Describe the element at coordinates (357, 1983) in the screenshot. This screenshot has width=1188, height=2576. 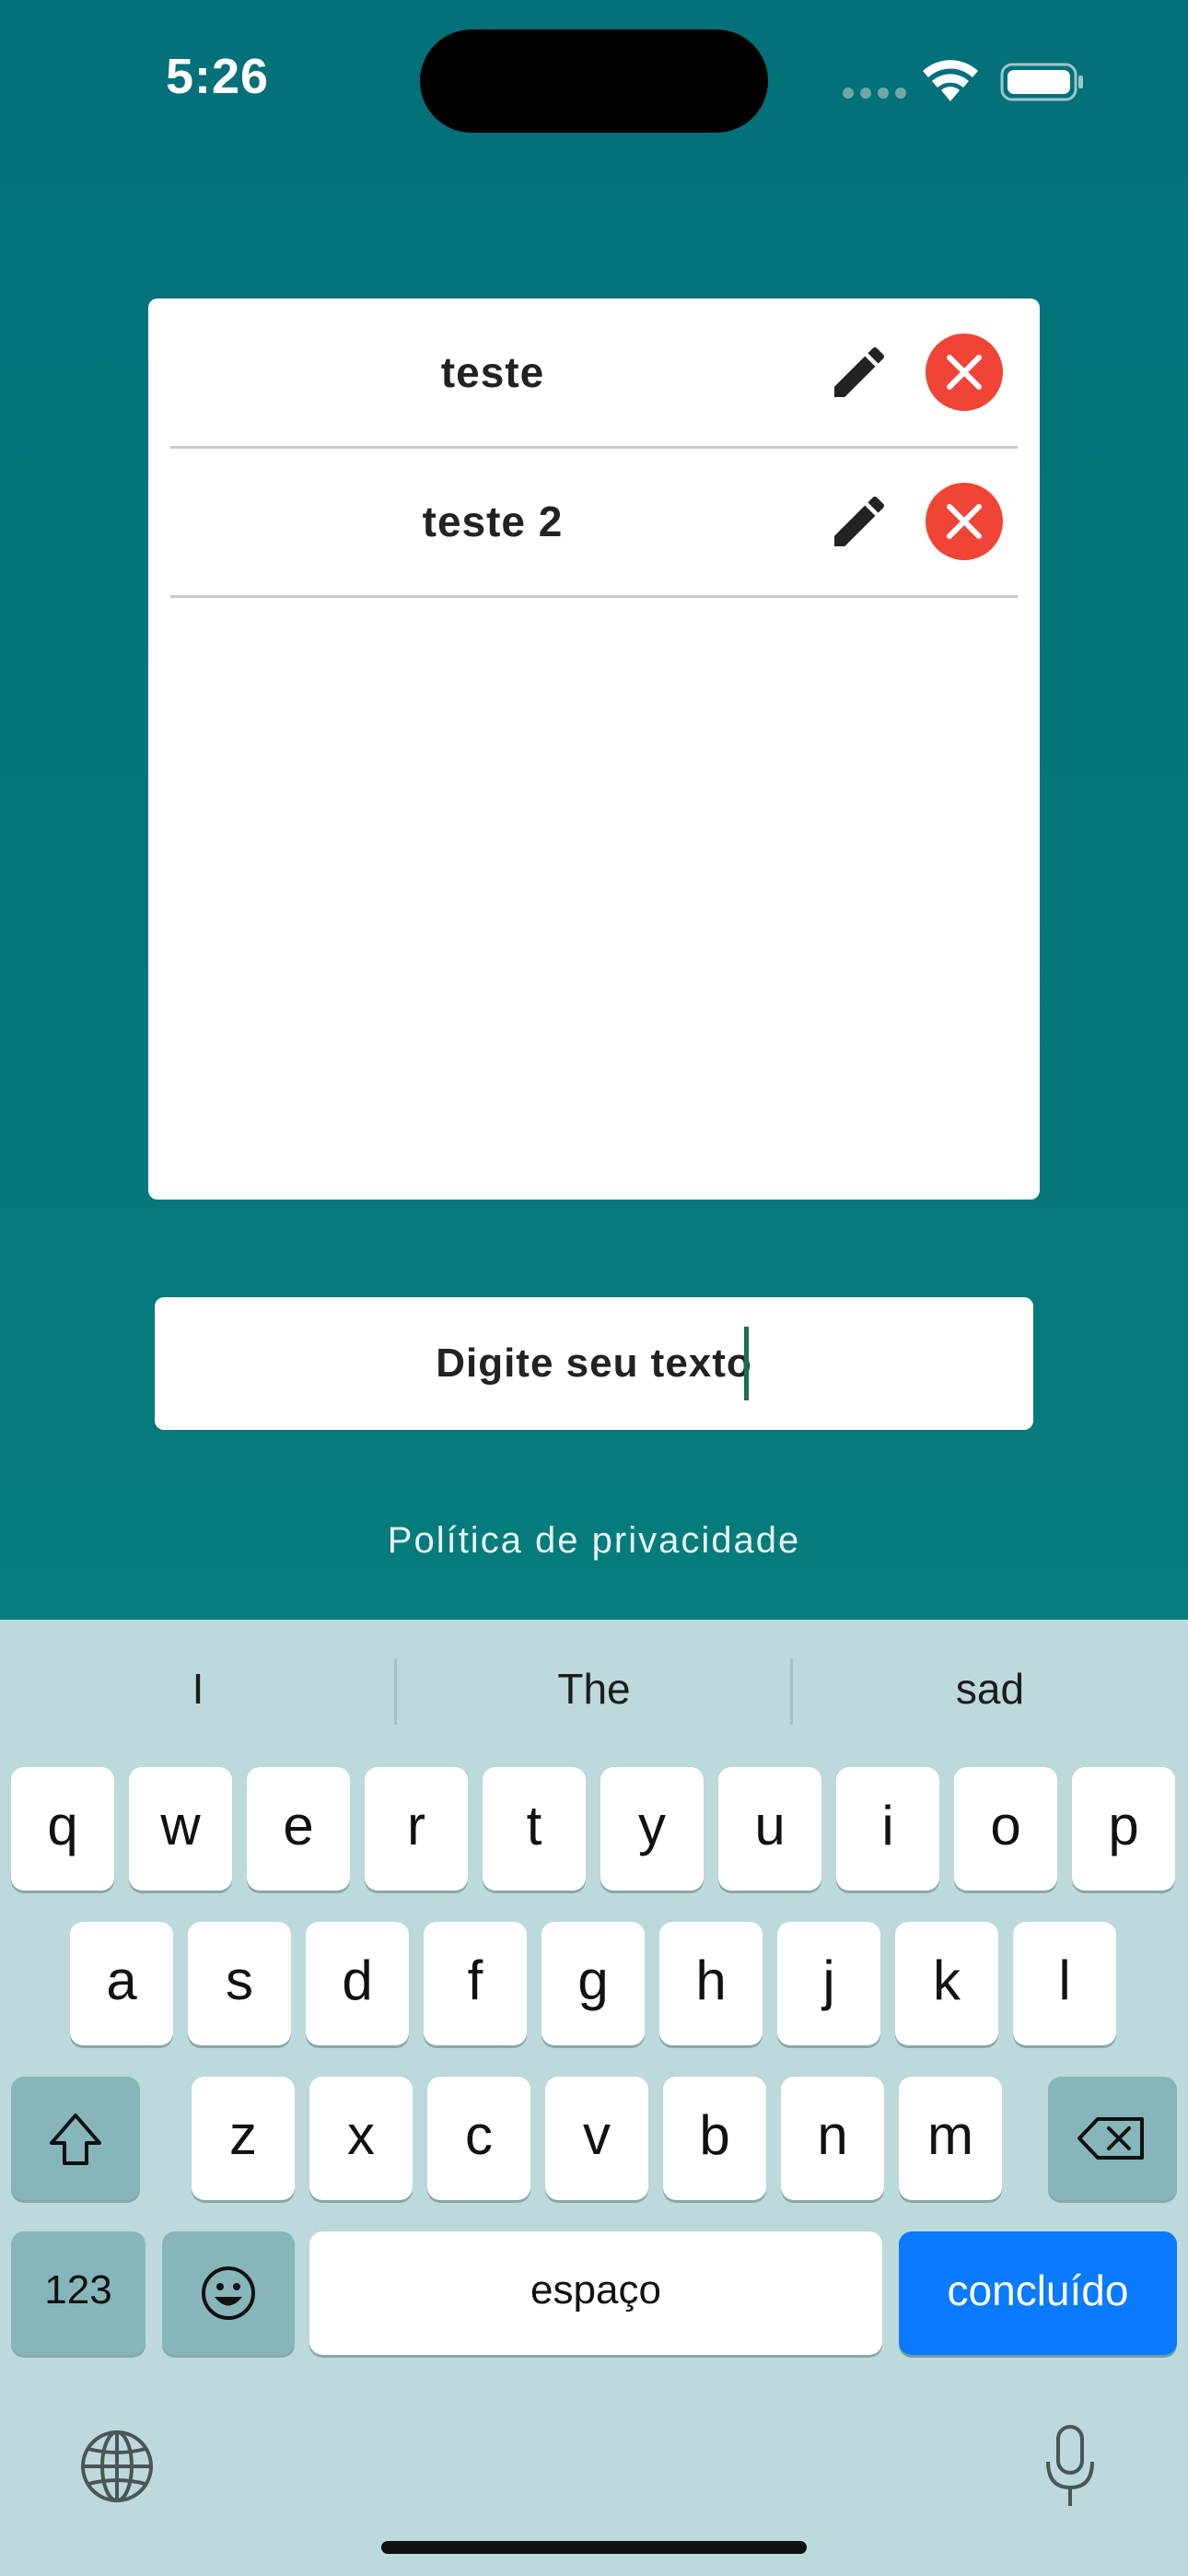
I see `key-d: d` at that location.